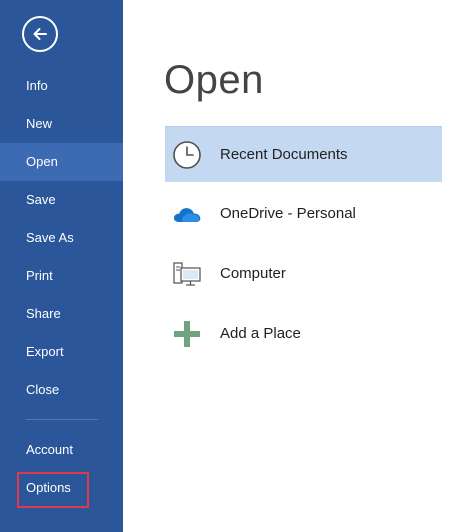 The image size is (456, 532). What do you see at coordinates (303, 274) in the screenshot?
I see `location-computer: Computer` at bounding box center [303, 274].